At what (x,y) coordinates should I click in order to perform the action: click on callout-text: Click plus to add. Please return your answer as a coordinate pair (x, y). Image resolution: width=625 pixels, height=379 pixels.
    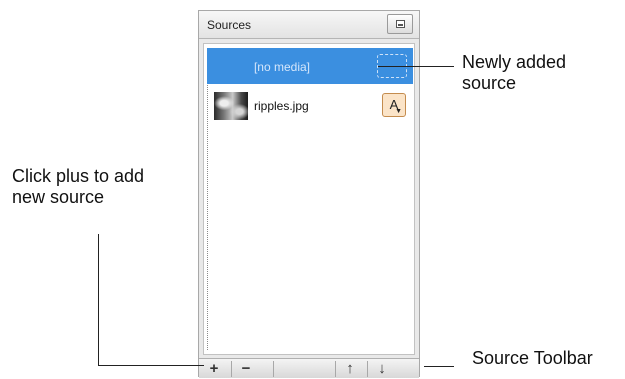
    Looking at the image, I should click on (78, 176).